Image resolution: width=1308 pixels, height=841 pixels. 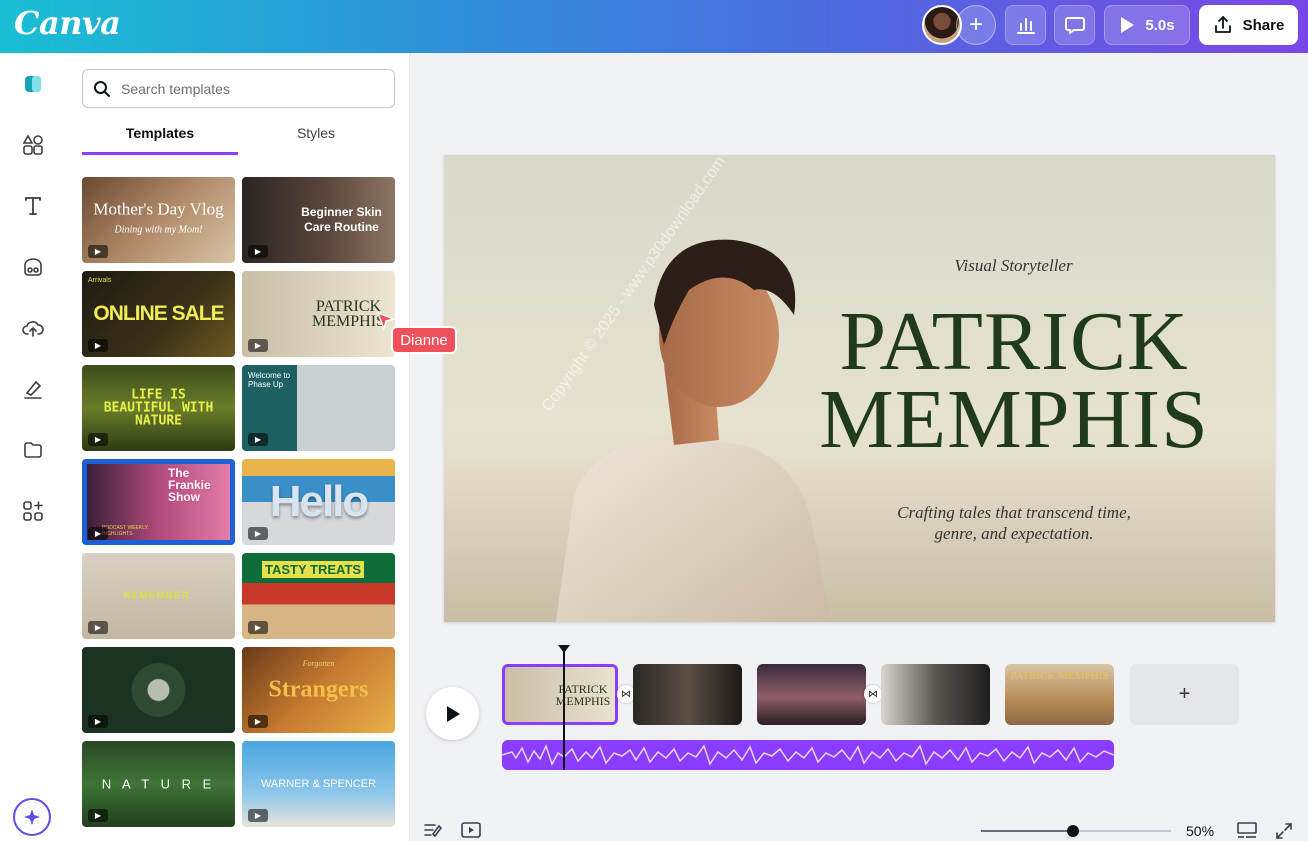 What do you see at coordinates (1184, 694) in the screenshot?
I see `add-clip-button: +` at bounding box center [1184, 694].